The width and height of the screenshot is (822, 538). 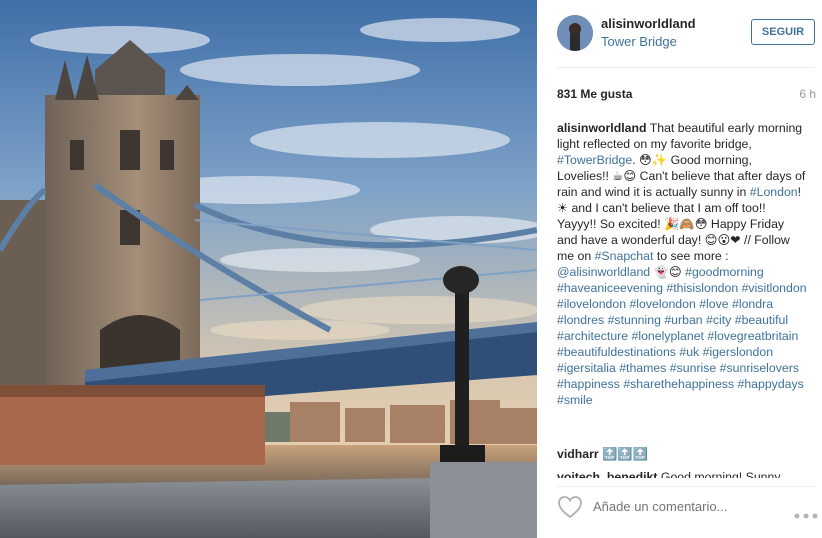 What do you see at coordinates (691, 256) in the screenshot?
I see `caption-text-segment: to see more :` at bounding box center [691, 256].